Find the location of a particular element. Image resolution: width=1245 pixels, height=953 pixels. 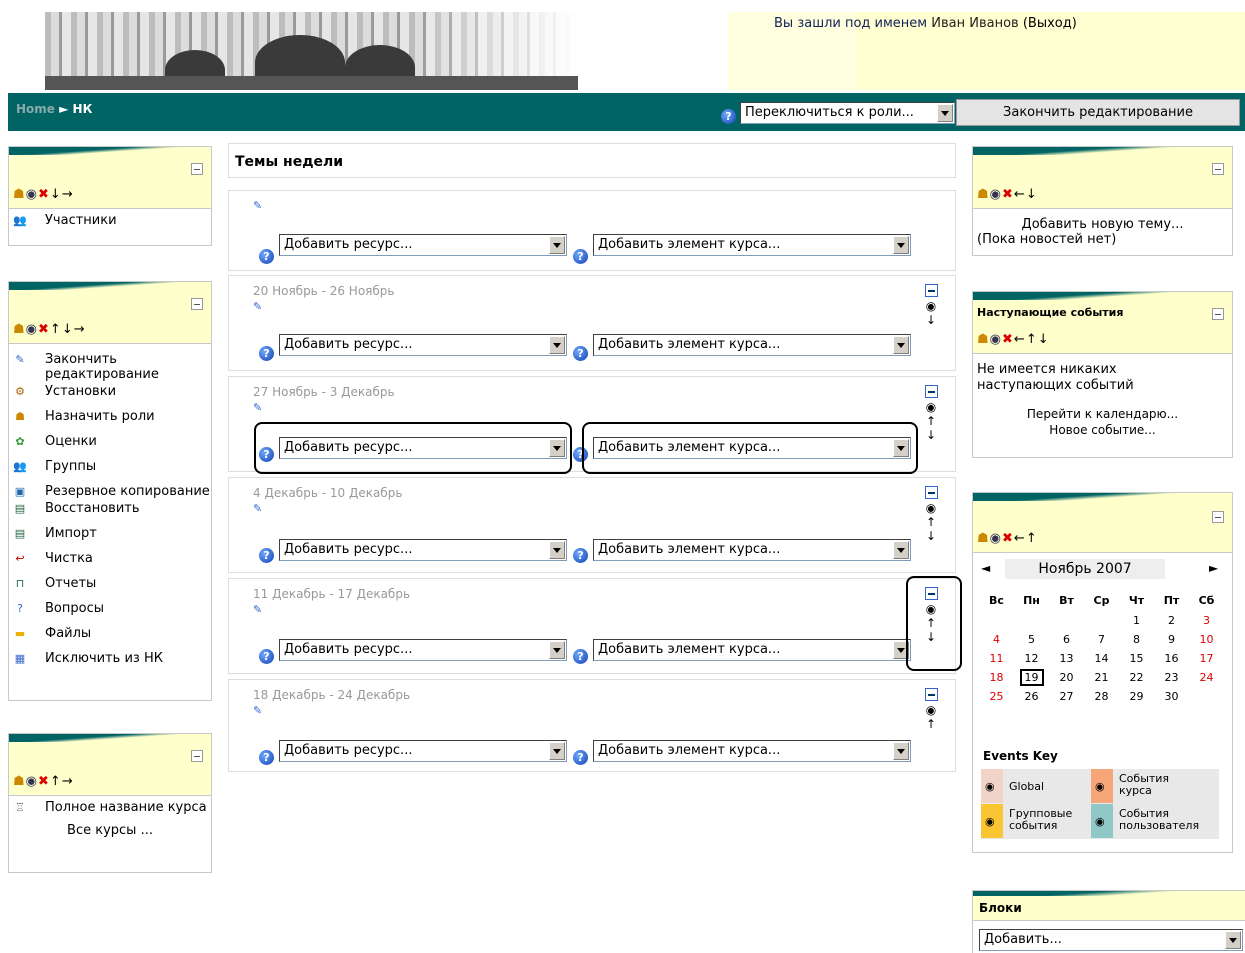

end-editing-button: Закончить редактирование is located at coordinates (1098, 112).